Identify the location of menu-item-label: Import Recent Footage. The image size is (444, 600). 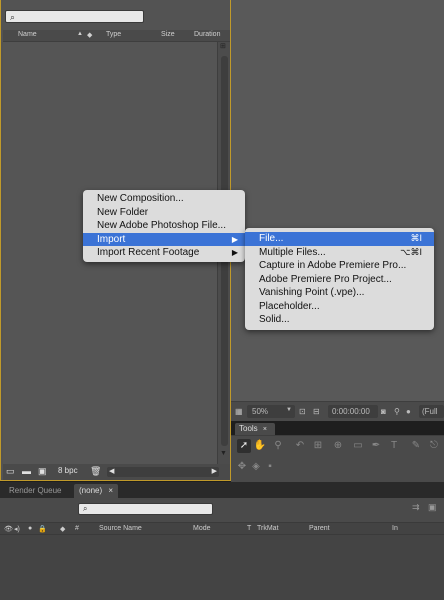
(148, 252).